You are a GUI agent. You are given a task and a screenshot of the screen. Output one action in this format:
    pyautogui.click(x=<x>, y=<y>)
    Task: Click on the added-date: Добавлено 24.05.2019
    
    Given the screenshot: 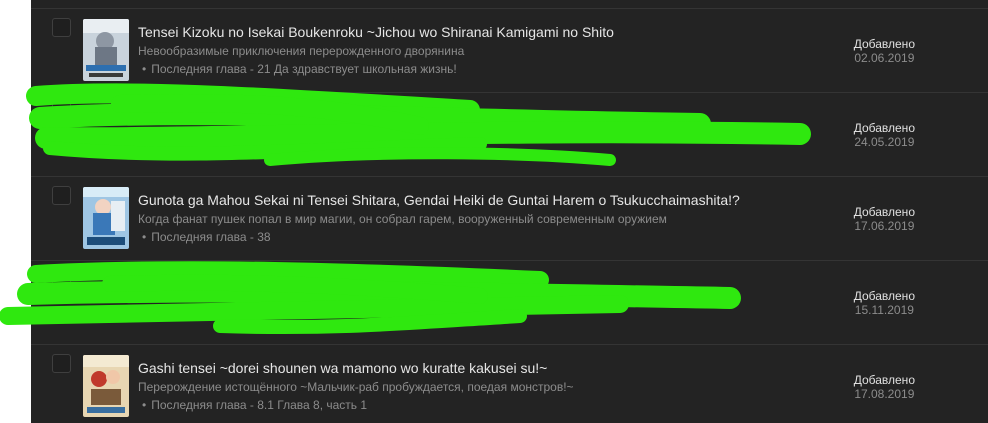 What is the action you would take?
    pyautogui.click(x=884, y=135)
    